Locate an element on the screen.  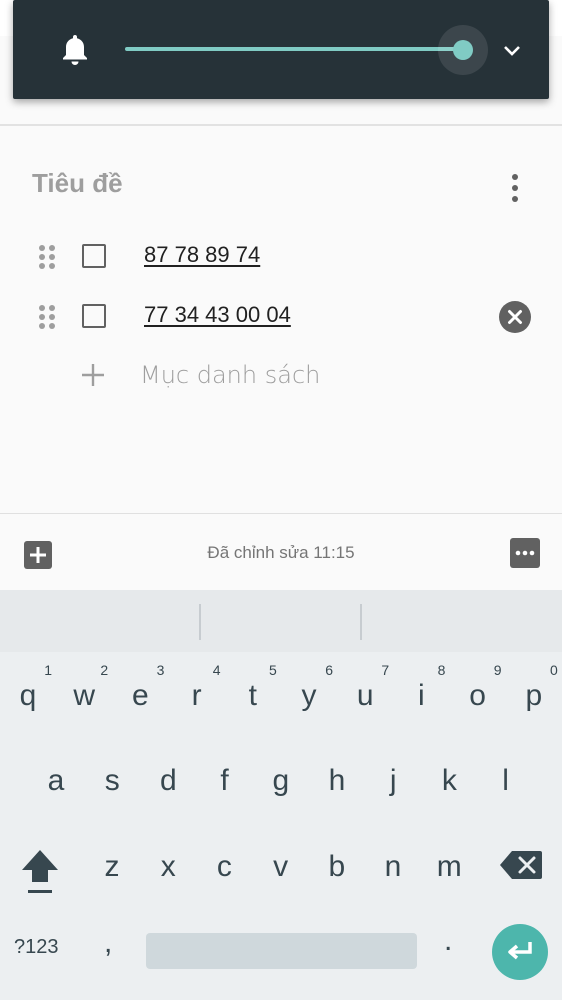
key-v: v is located at coordinates (281, 867).